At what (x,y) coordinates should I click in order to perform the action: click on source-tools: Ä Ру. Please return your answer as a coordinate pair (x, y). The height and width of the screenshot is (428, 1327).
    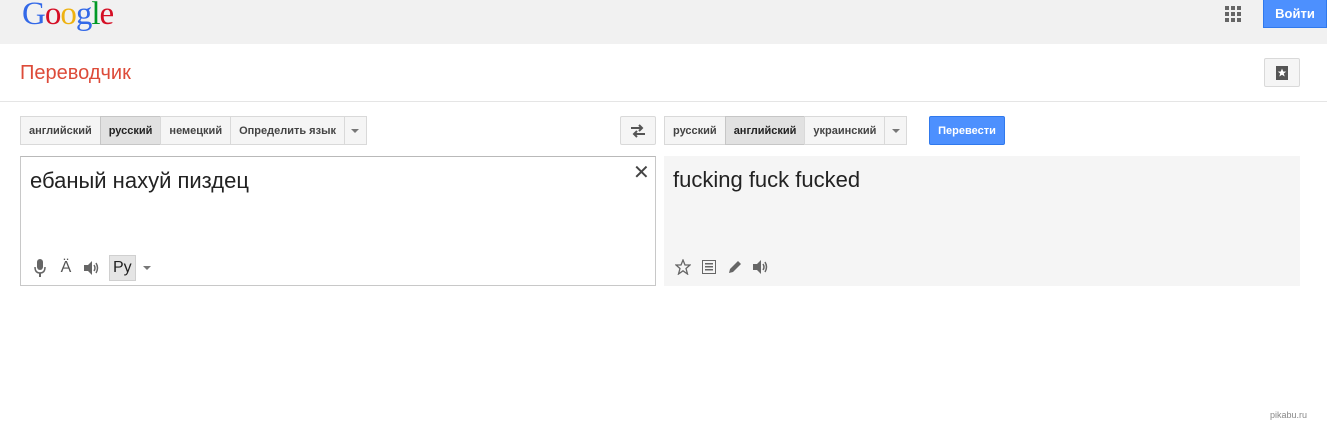
    Looking at the image, I should click on (97, 268).